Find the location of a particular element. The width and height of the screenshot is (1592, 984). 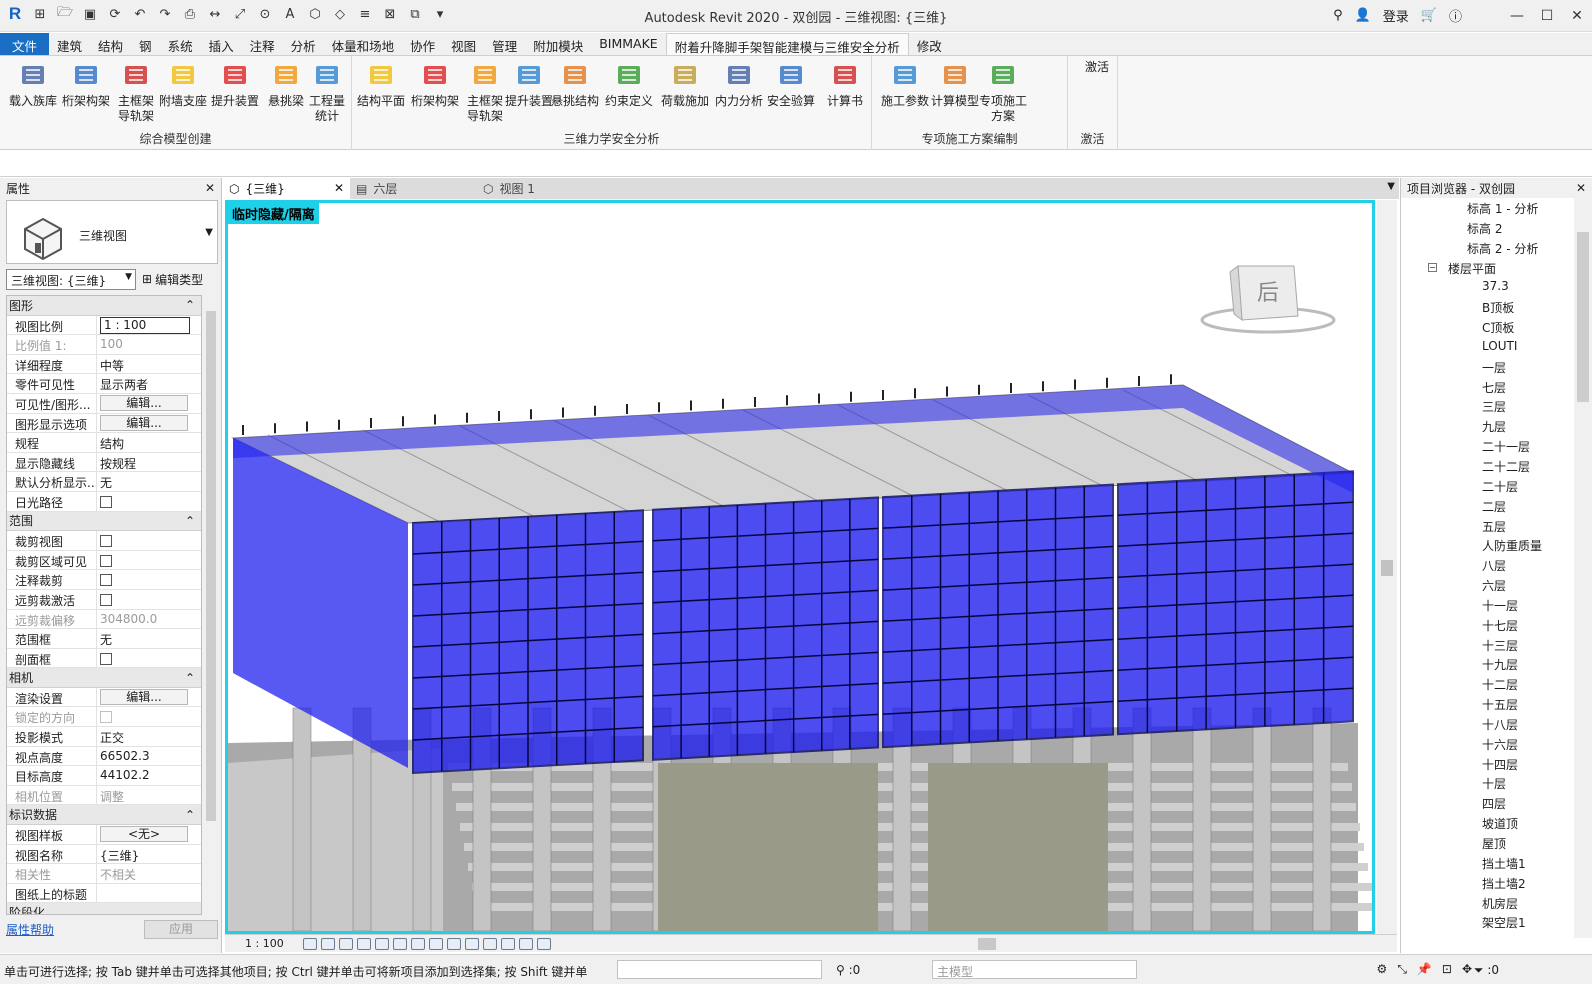

property-section: 标识数据 ⌃ is located at coordinates (104, 815).